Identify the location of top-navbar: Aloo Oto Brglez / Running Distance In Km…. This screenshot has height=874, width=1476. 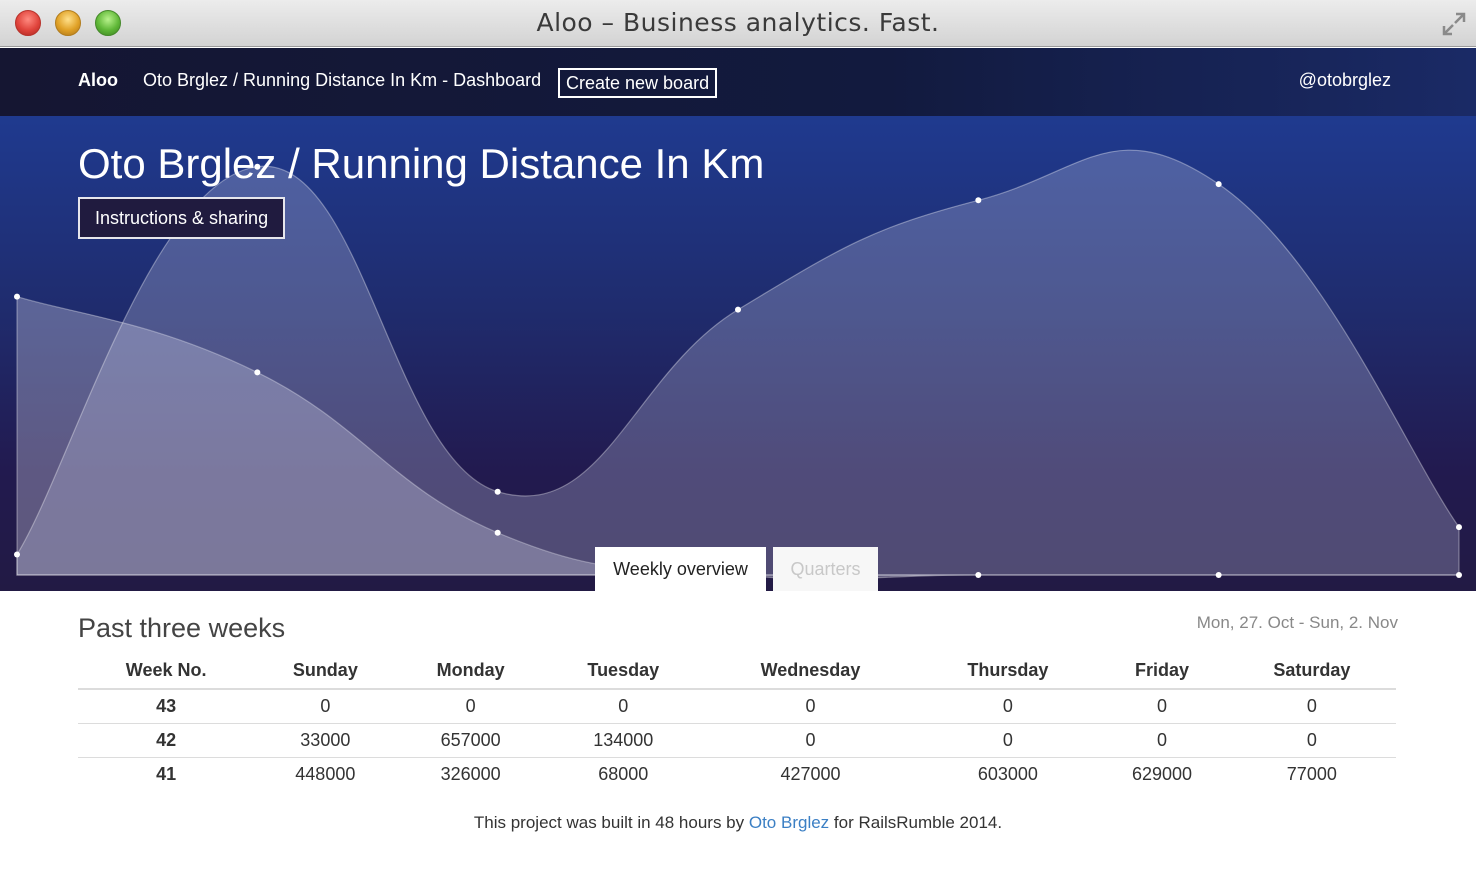
(738, 82).